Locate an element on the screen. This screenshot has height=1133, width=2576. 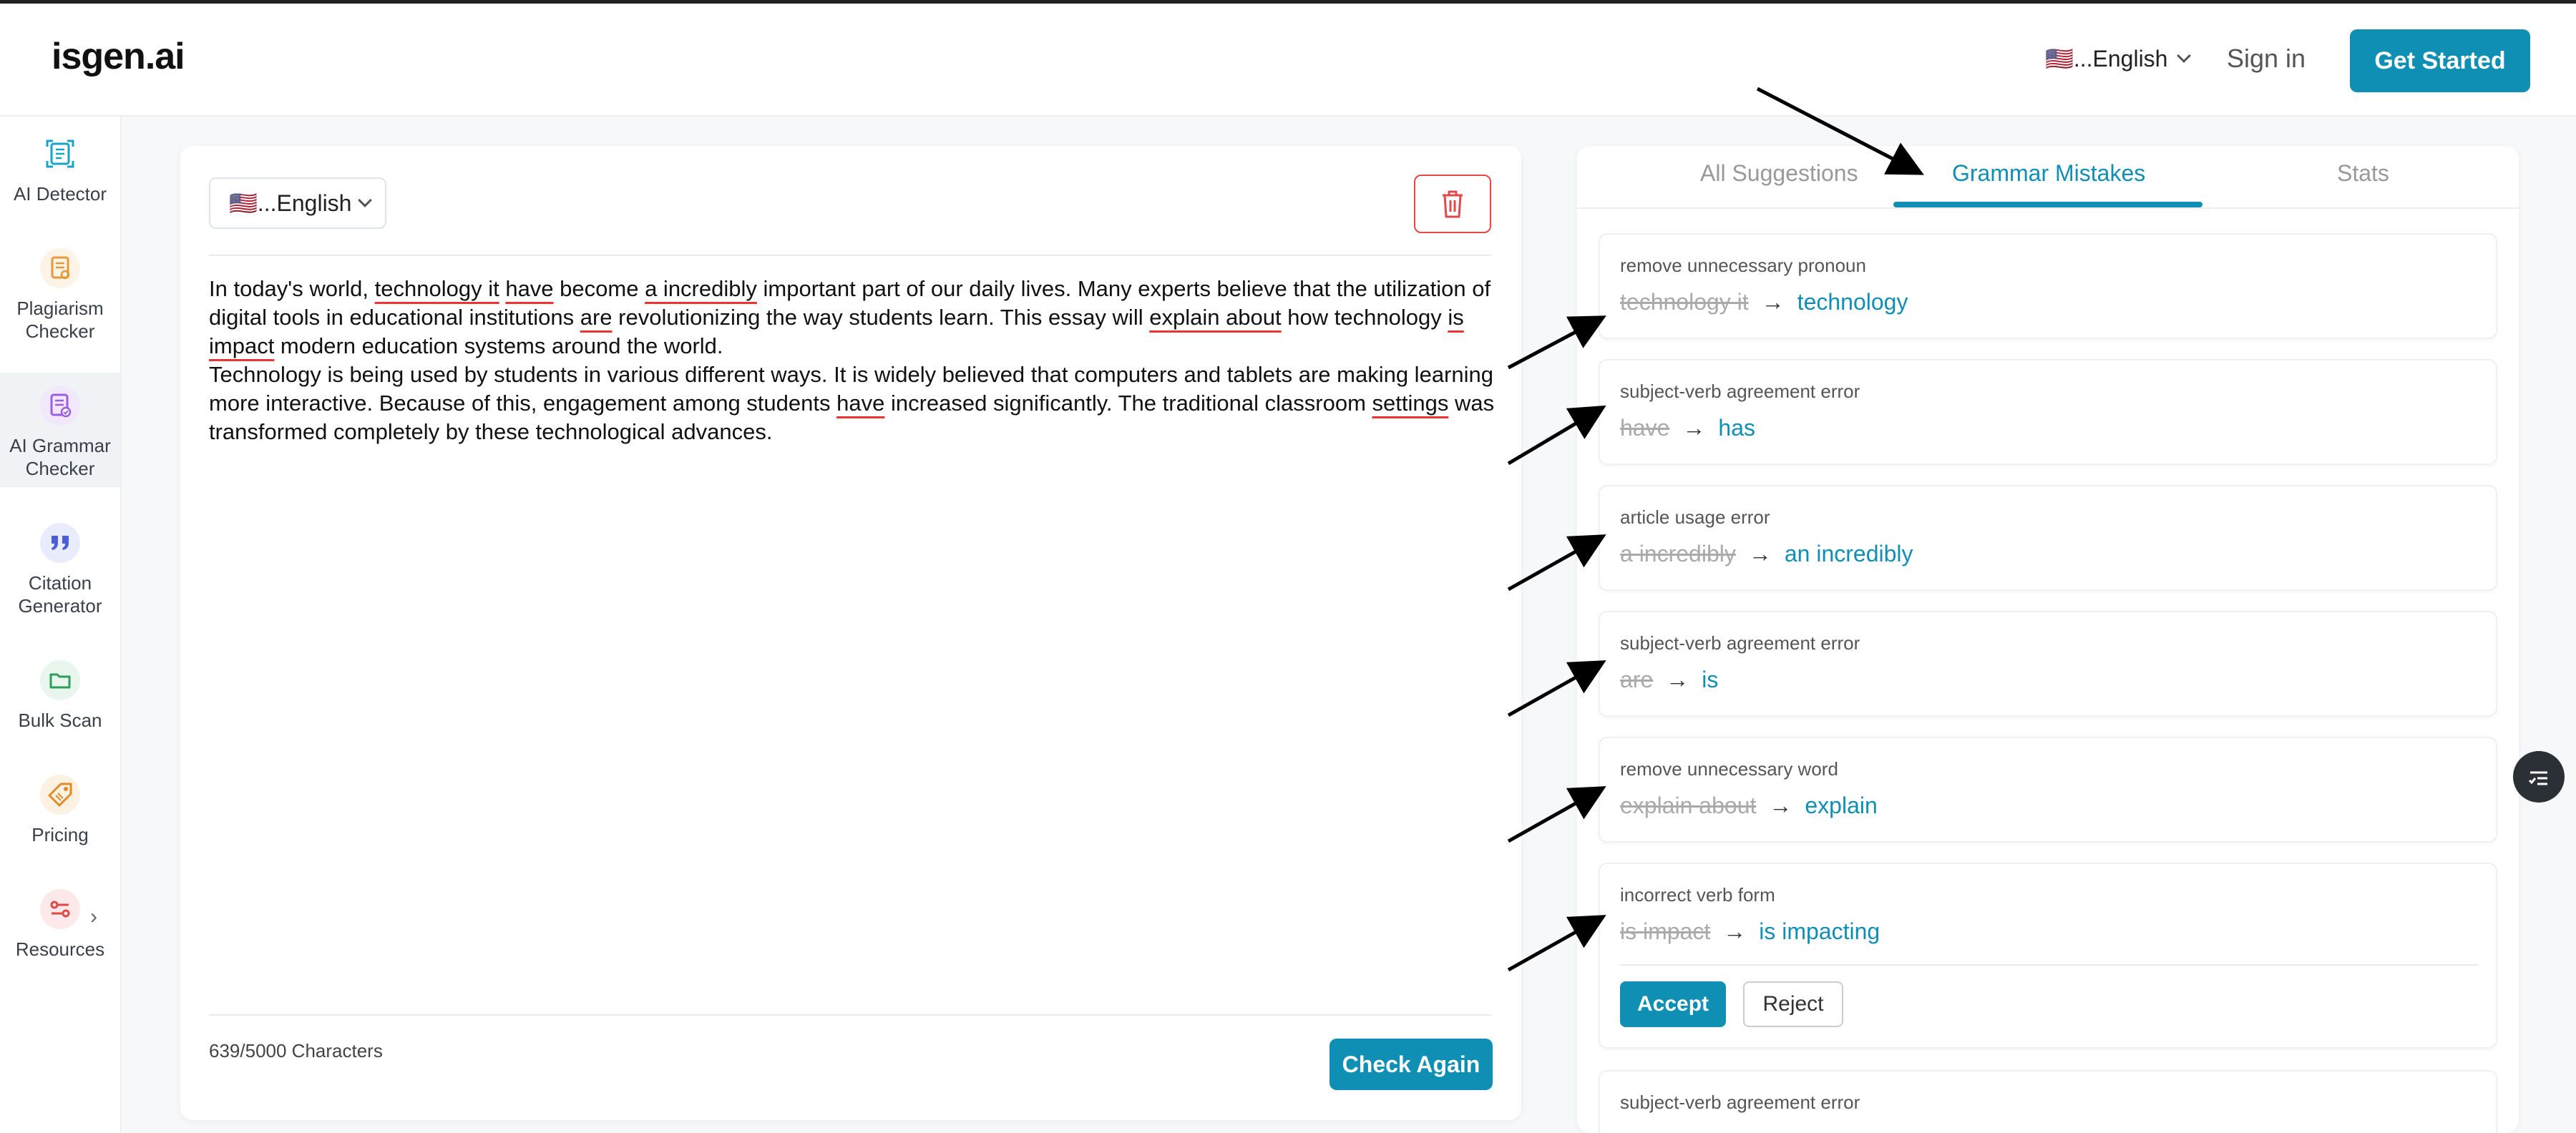
clear-text-button is located at coordinates (1452, 204).